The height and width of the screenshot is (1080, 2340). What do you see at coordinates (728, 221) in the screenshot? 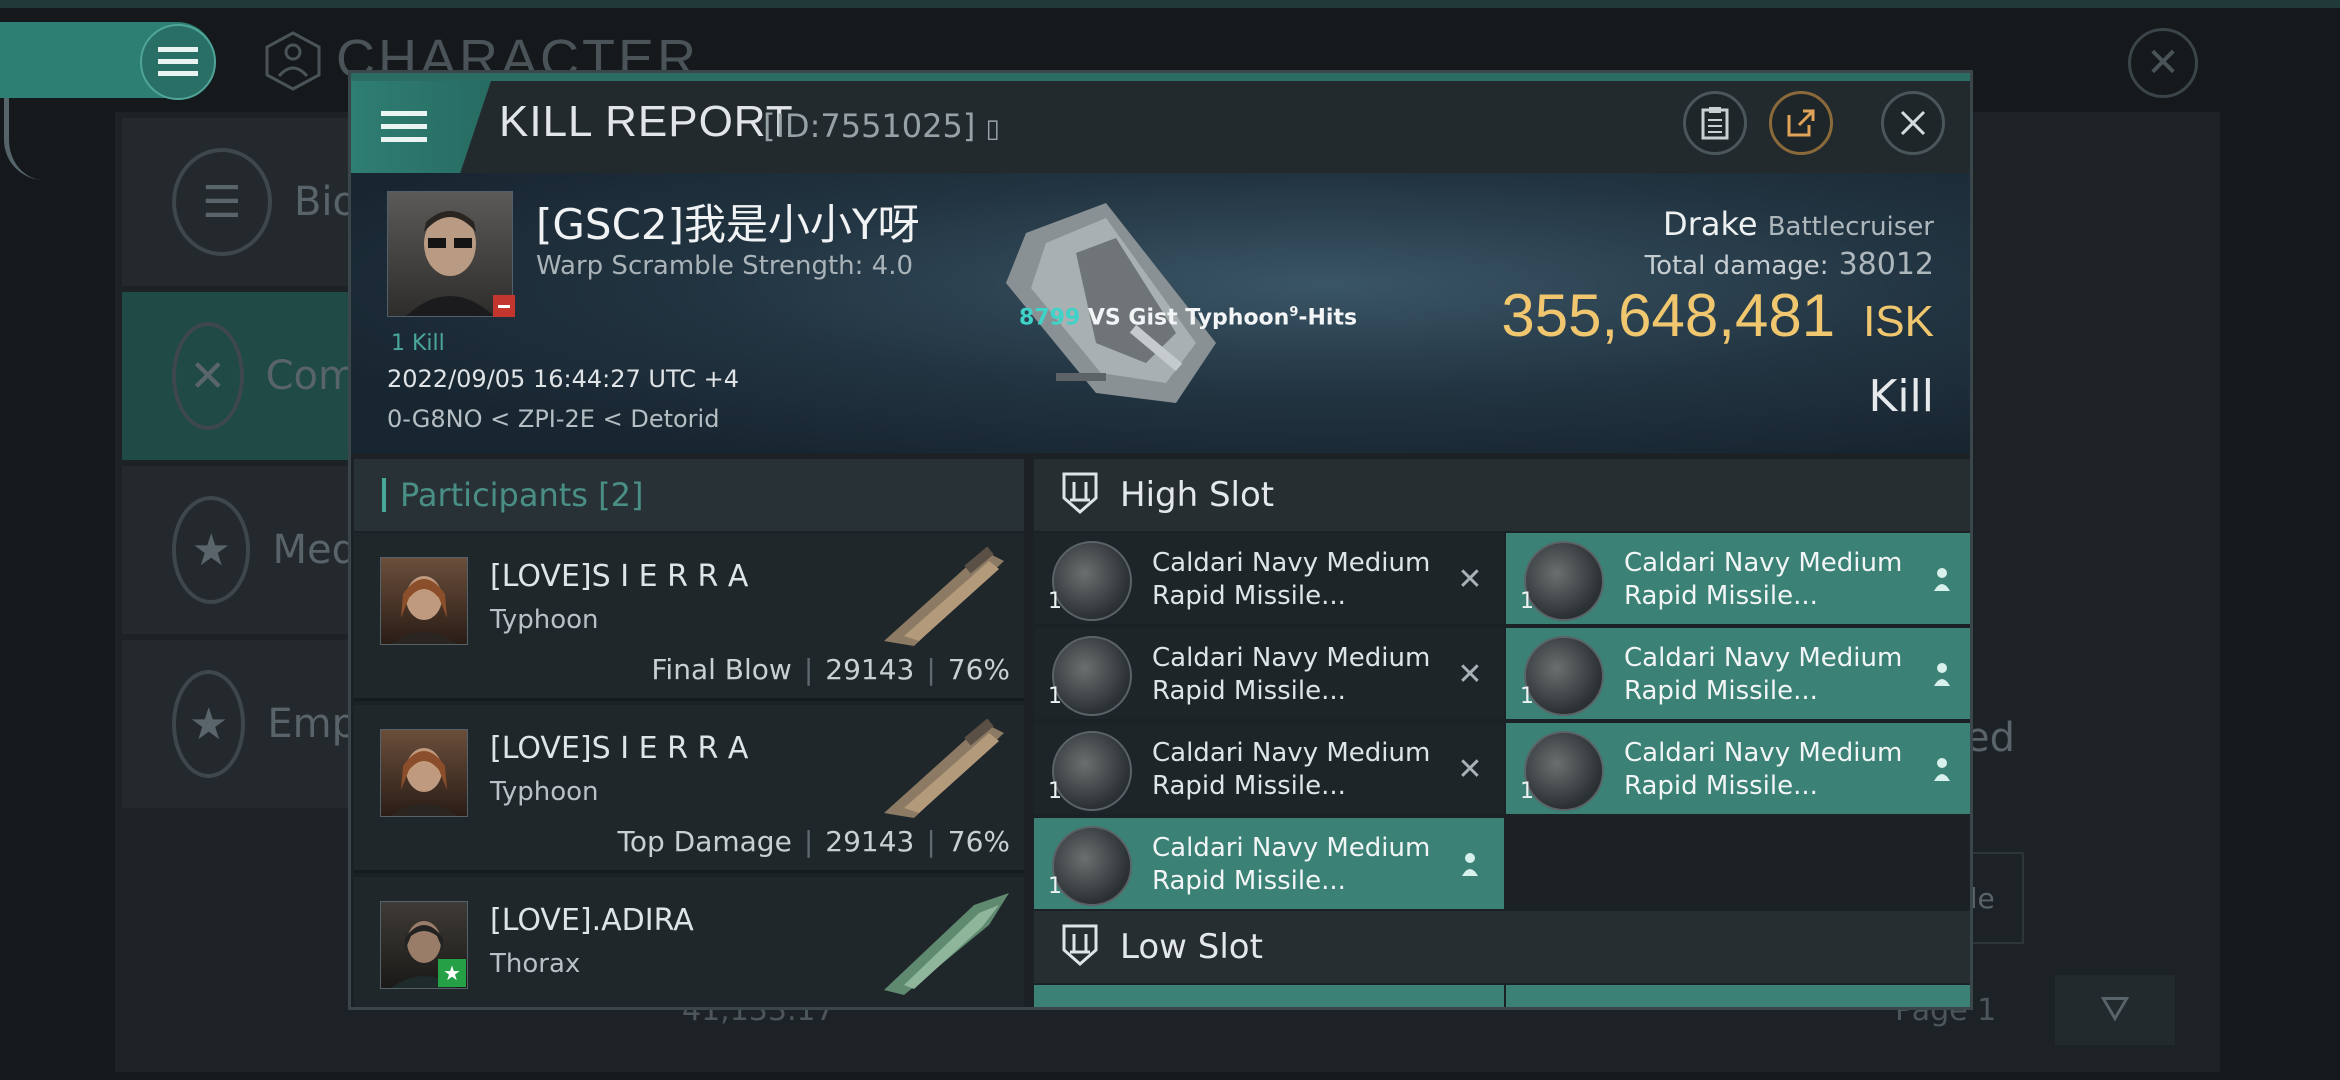
I see `victim-name: [GSC2]我是小小Y呀` at bounding box center [728, 221].